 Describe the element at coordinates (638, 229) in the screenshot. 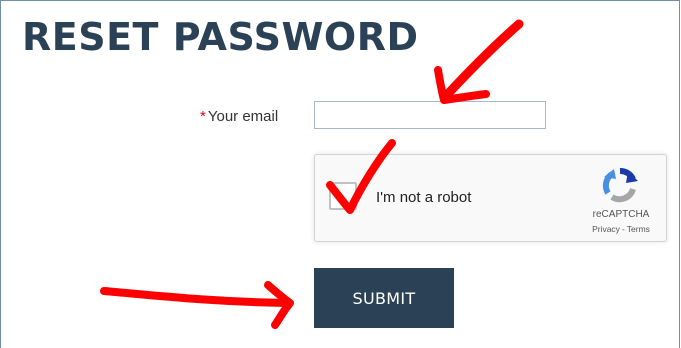

I see `recaptcha-terms-link: Terms` at that location.